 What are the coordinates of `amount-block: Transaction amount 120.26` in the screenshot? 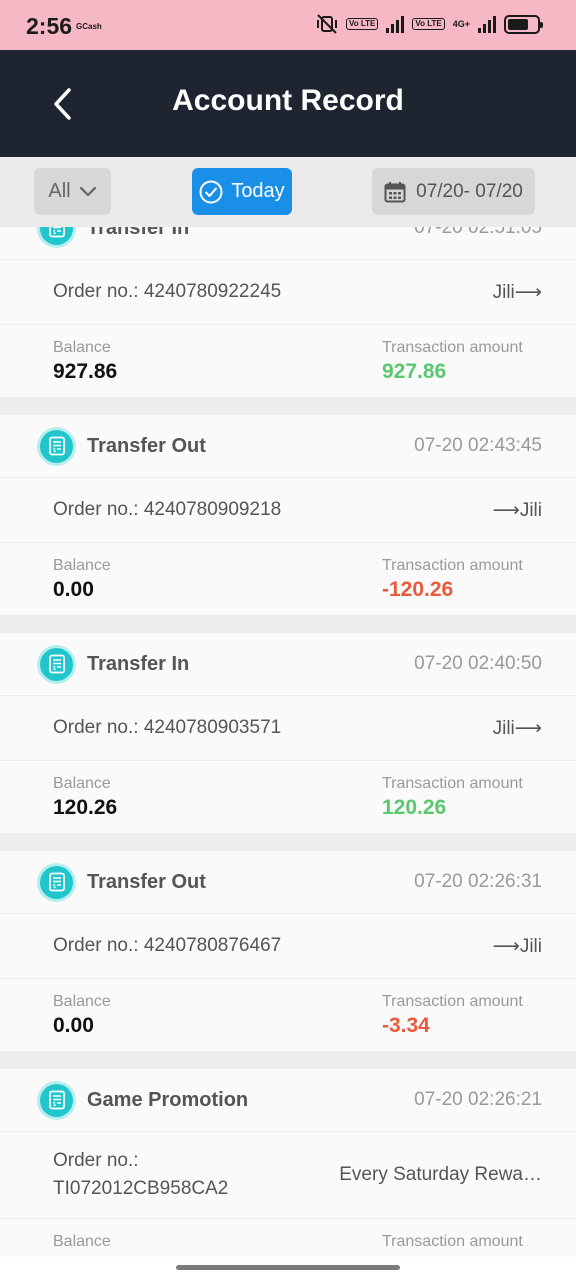 It's located at (462, 803).